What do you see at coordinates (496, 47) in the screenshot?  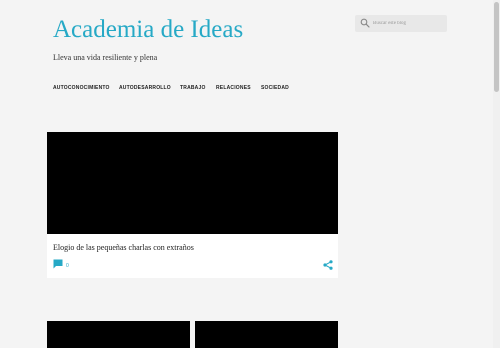 I see `scrollbar-thumb` at bounding box center [496, 47].